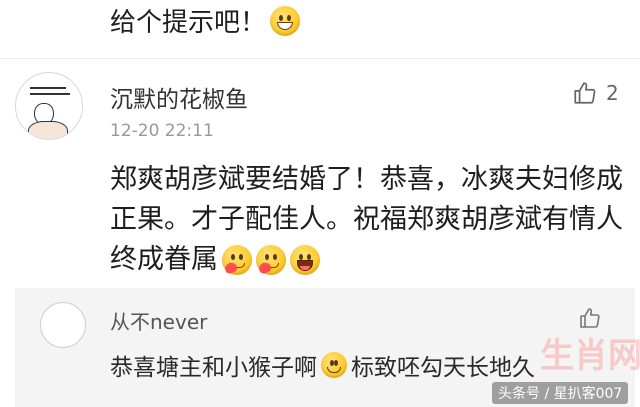 This screenshot has height=407, width=640. I want to click on reply-avatar, so click(63, 325).